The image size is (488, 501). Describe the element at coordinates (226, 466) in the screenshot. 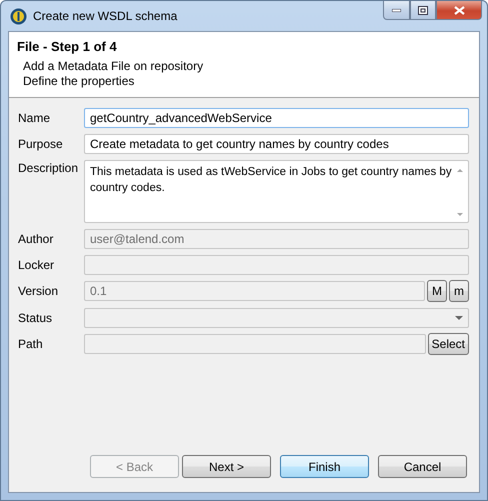

I see `wizard-button: Next >` at that location.